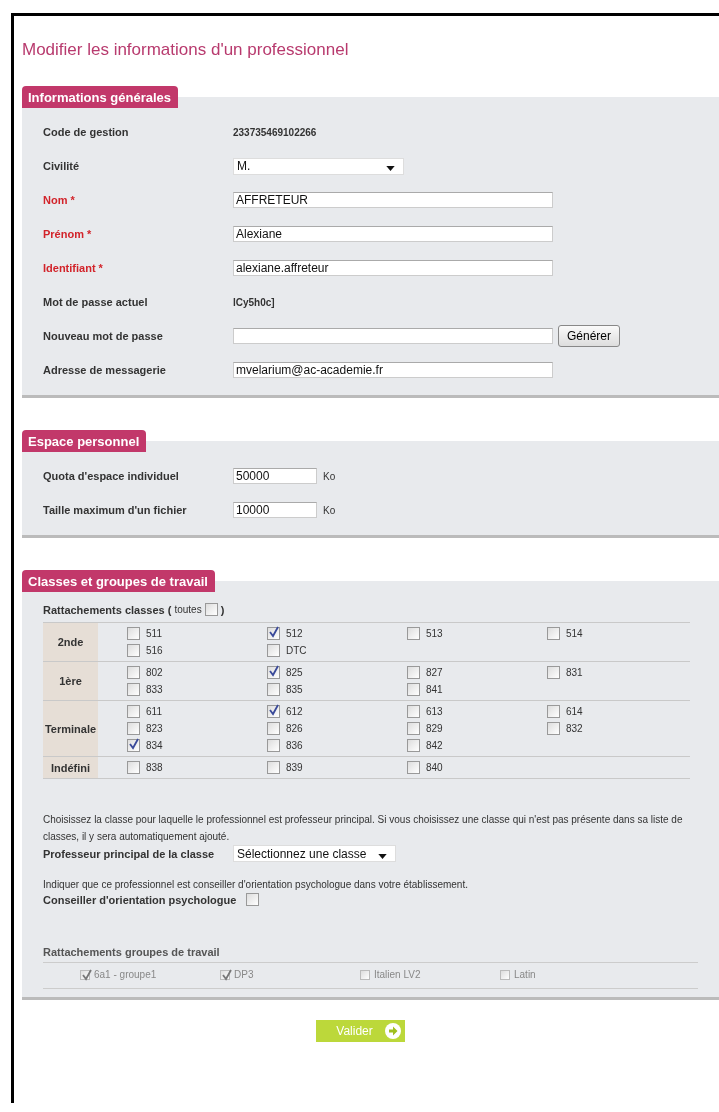 This screenshot has height=1112, width=719. Describe the element at coordinates (318, 166) in the screenshot. I see `select-field: M.` at that location.